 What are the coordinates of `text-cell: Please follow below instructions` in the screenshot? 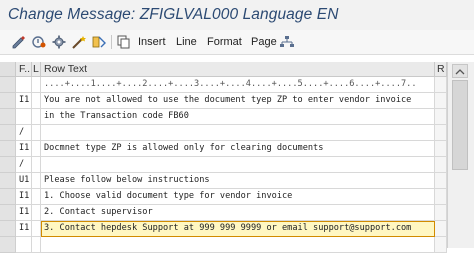 It's located at (238, 181).